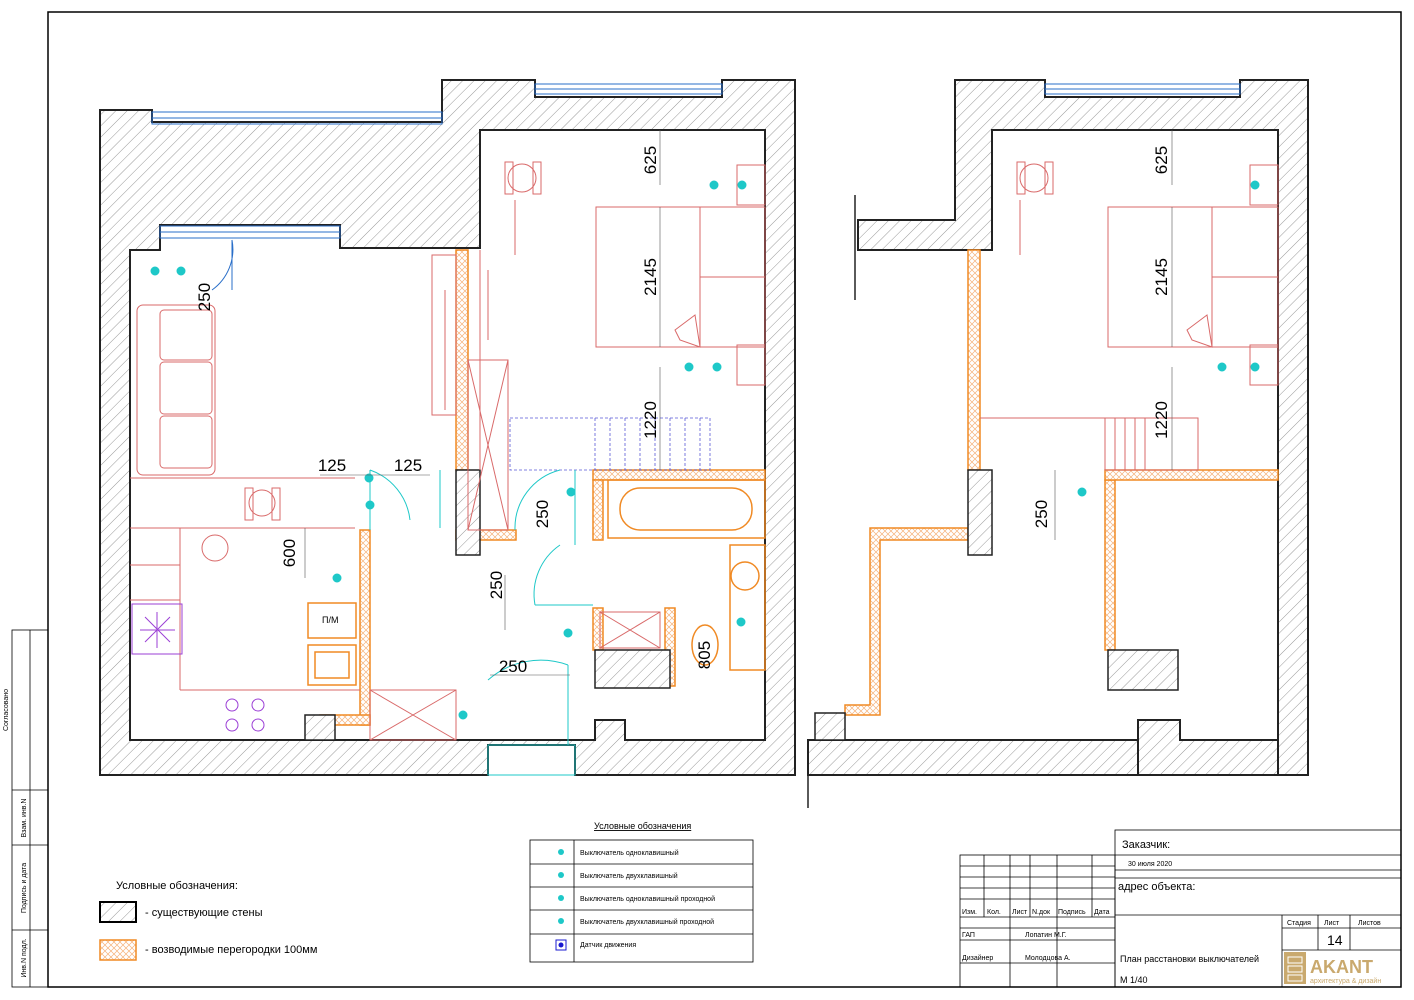  I want to click on drawing-scale: М 1/40, so click(1134, 980).